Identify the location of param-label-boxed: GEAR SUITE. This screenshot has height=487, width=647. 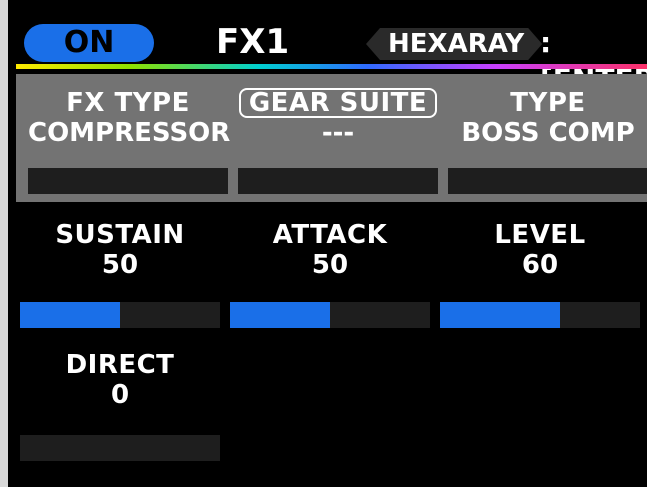
(338, 103).